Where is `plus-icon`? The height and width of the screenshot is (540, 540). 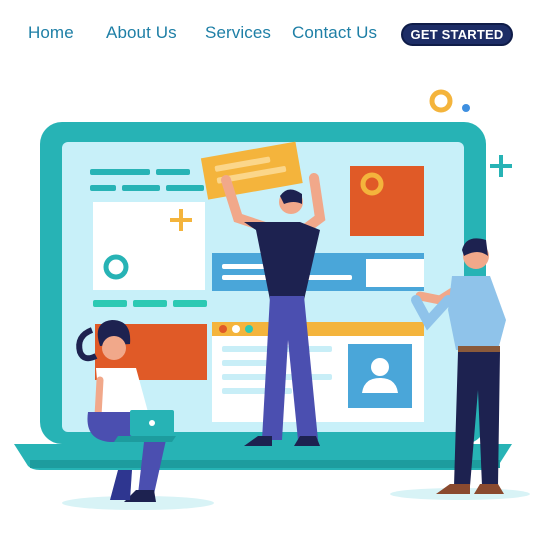
plus-icon is located at coordinates (501, 166).